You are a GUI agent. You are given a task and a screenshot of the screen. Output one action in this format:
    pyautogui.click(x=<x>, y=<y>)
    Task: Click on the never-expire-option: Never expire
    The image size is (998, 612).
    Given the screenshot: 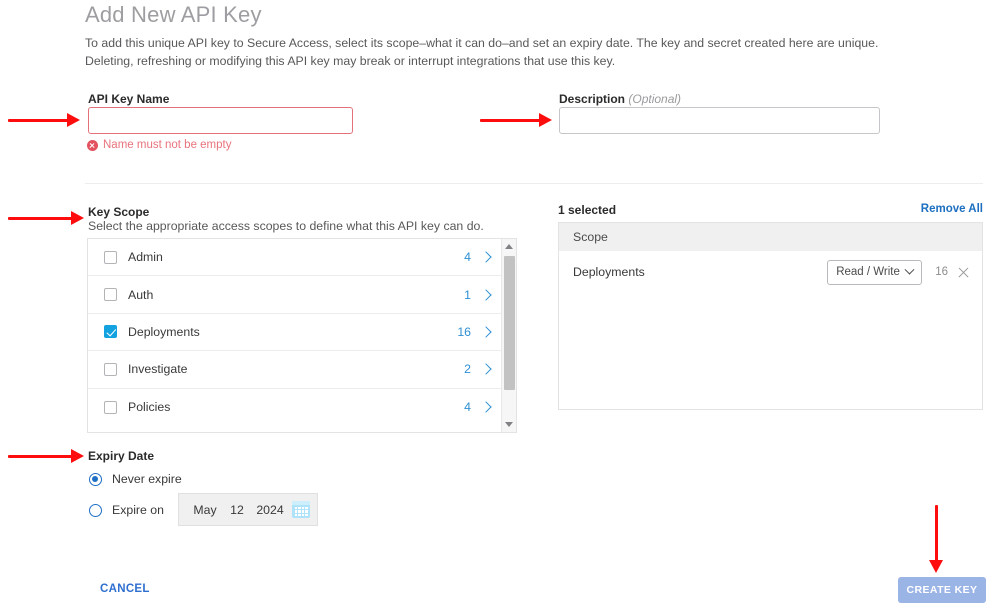 What is the action you would take?
    pyautogui.click(x=135, y=479)
    